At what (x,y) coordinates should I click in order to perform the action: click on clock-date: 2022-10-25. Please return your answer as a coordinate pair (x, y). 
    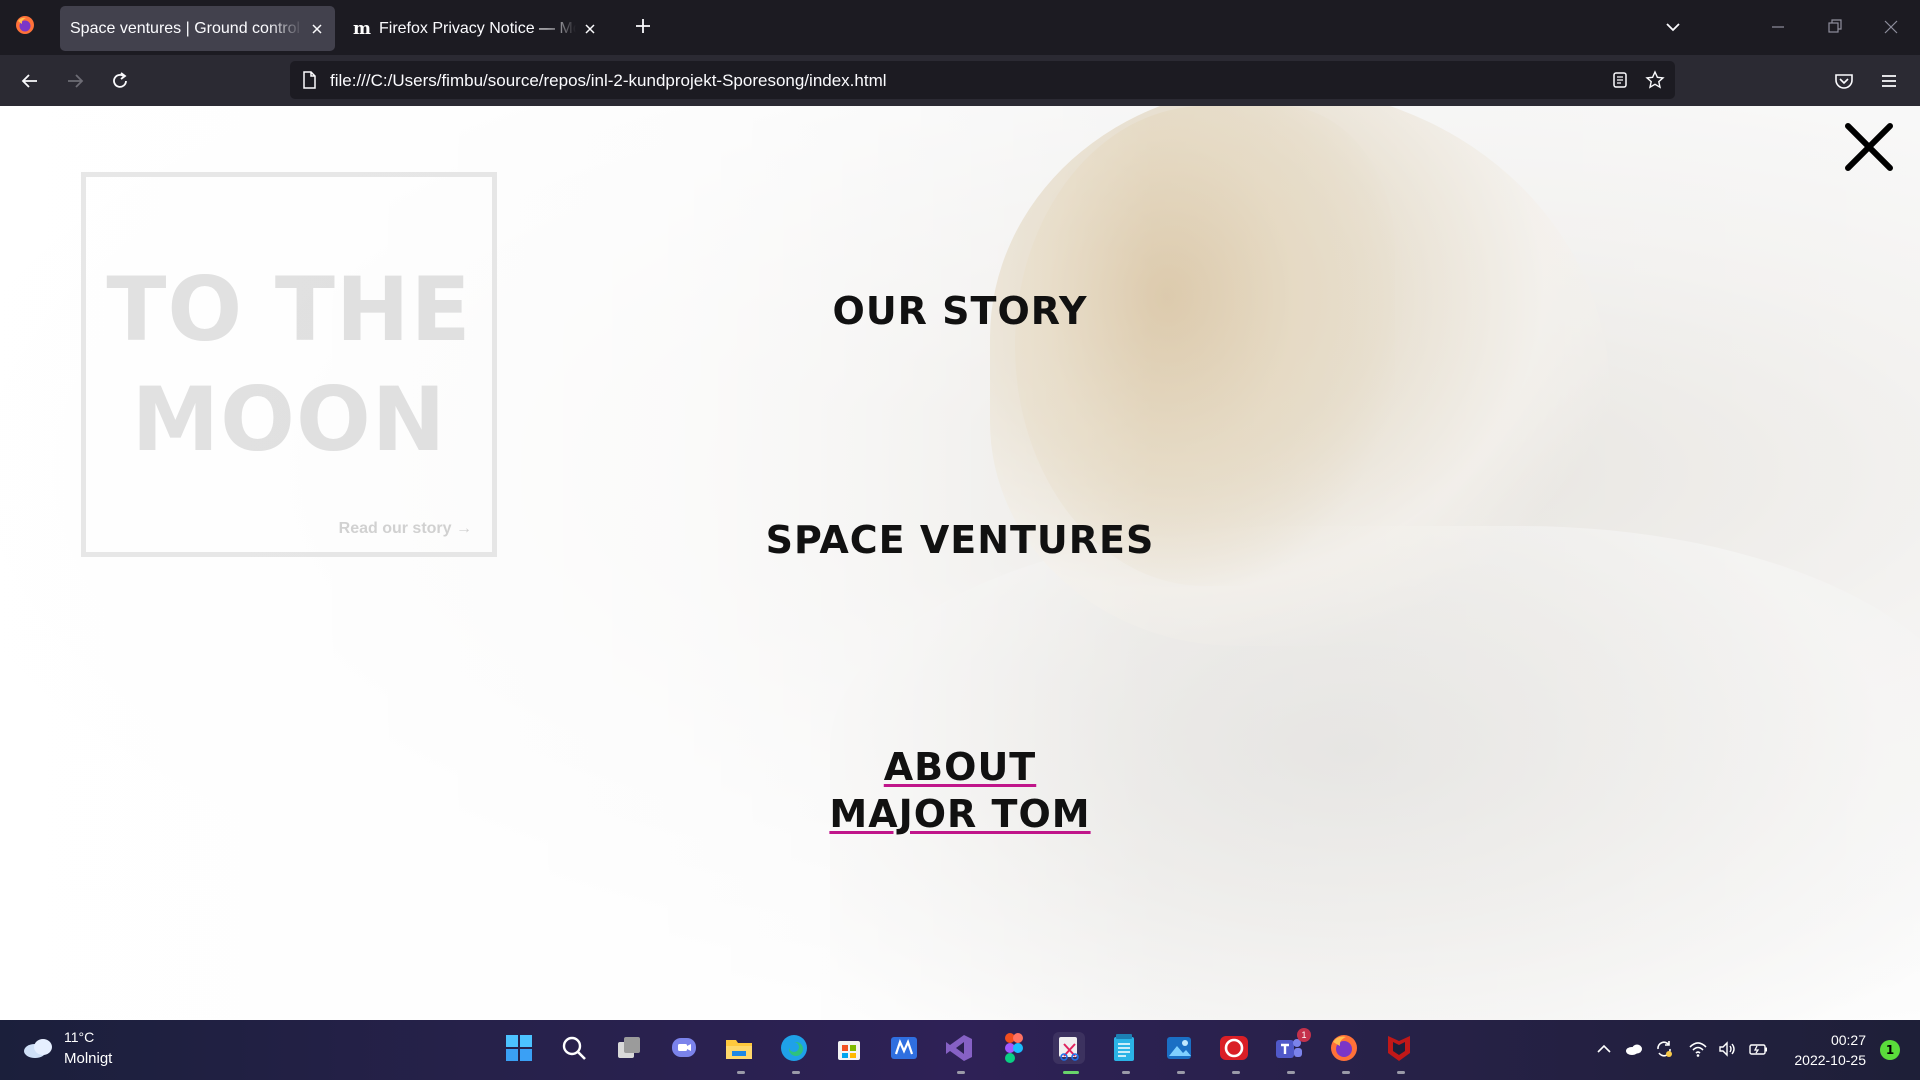
    Looking at the image, I should click on (1830, 1060).